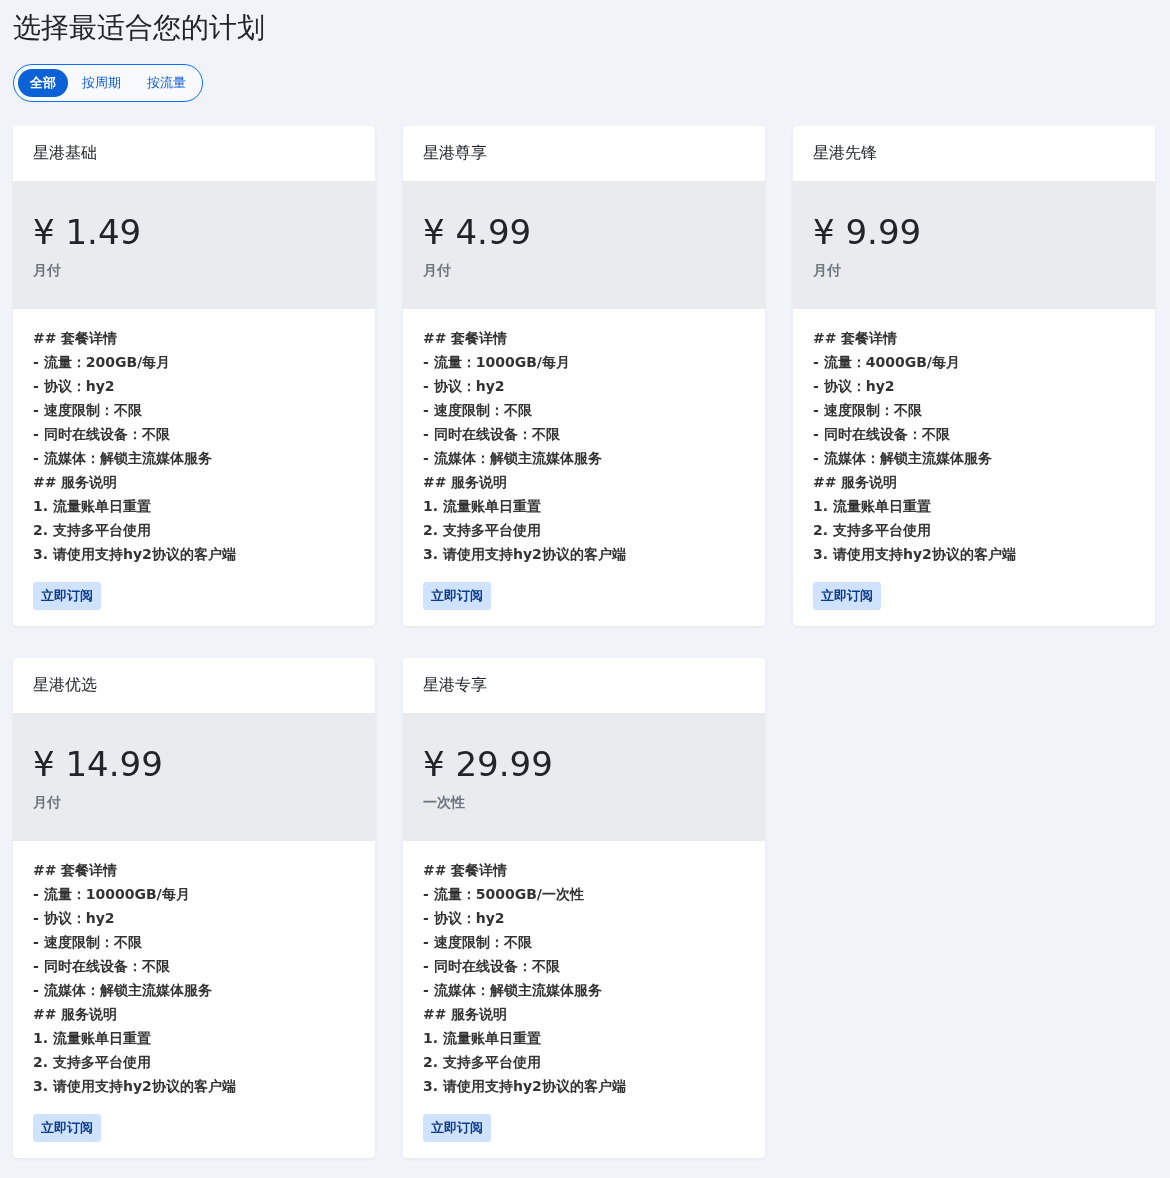  I want to click on page-title: 选择最适合您的计划, so click(139, 28).